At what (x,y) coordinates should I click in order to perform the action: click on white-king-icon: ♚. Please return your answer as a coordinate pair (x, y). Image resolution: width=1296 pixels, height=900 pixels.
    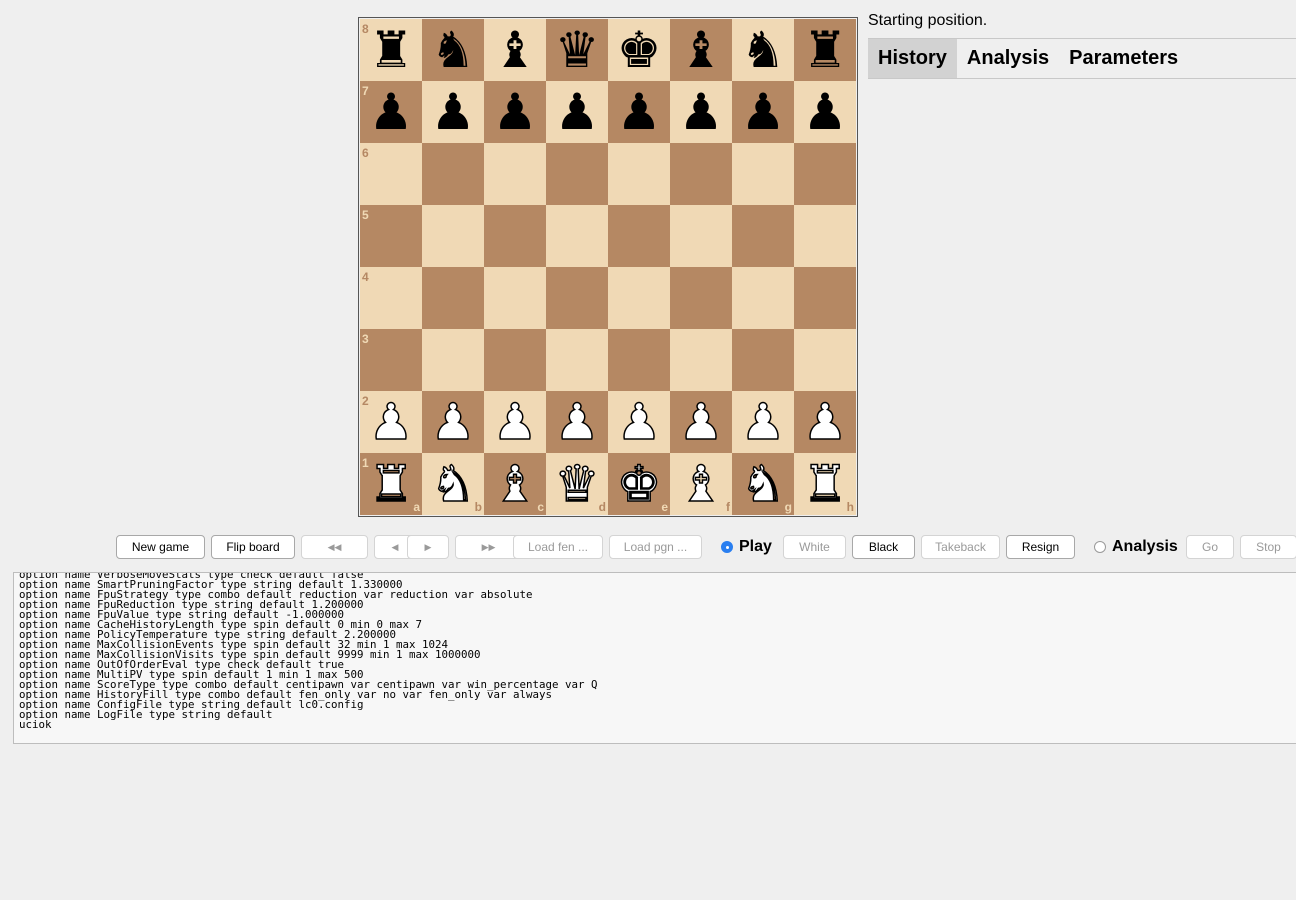
    Looking at the image, I should click on (639, 484).